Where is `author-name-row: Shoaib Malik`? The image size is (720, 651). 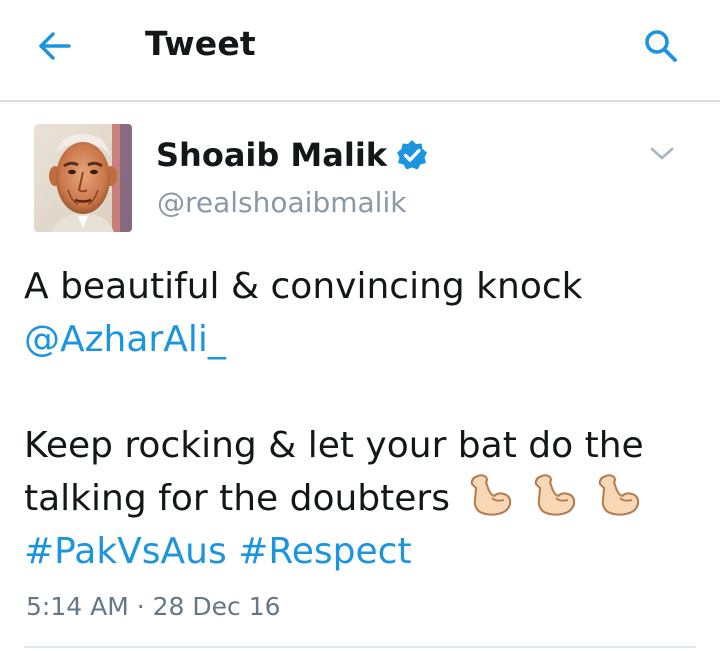 author-name-row: Shoaib Malik is located at coordinates (292, 155).